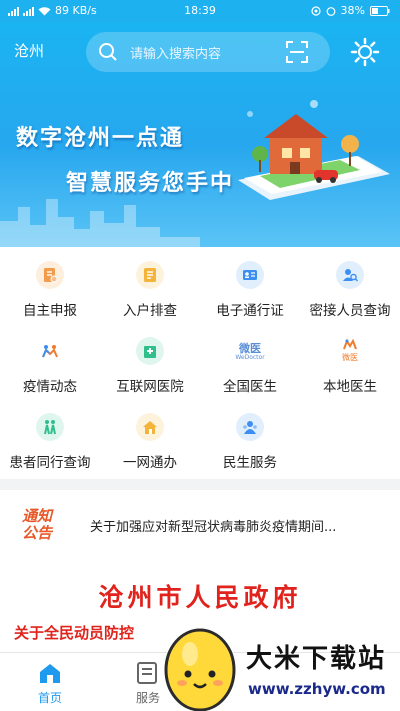 This screenshot has width=400, height=711. I want to click on service-label: 一网通办, so click(150, 463).